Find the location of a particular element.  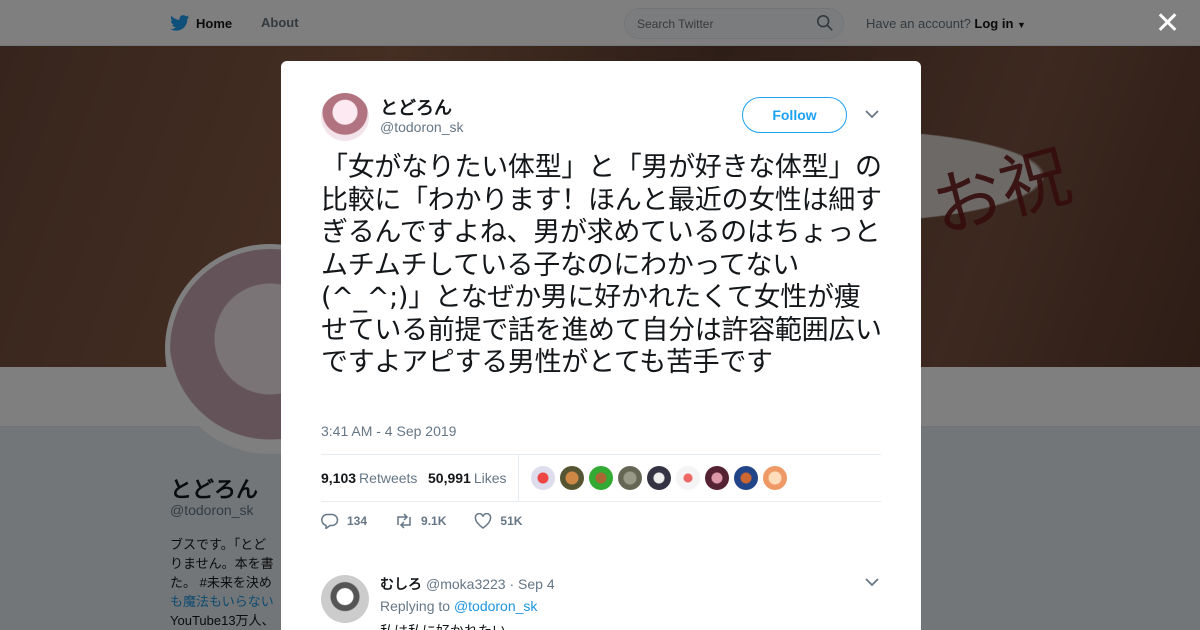

tweet-stats: 9,103 Retweets 50,991 Likes is located at coordinates (601, 478).